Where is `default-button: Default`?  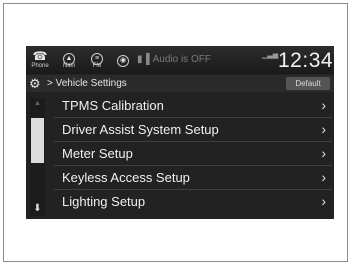 default-button: Default is located at coordinates (308, 83).